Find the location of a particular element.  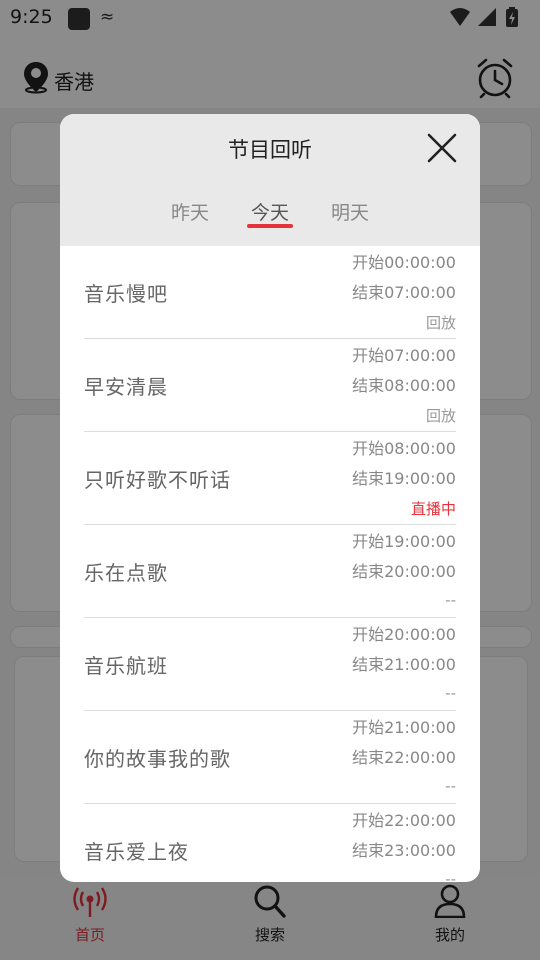

program-item: 音乐慢吧 开始00:00:00 结束07:00:00 回放 is located at coordinates (270, 292).